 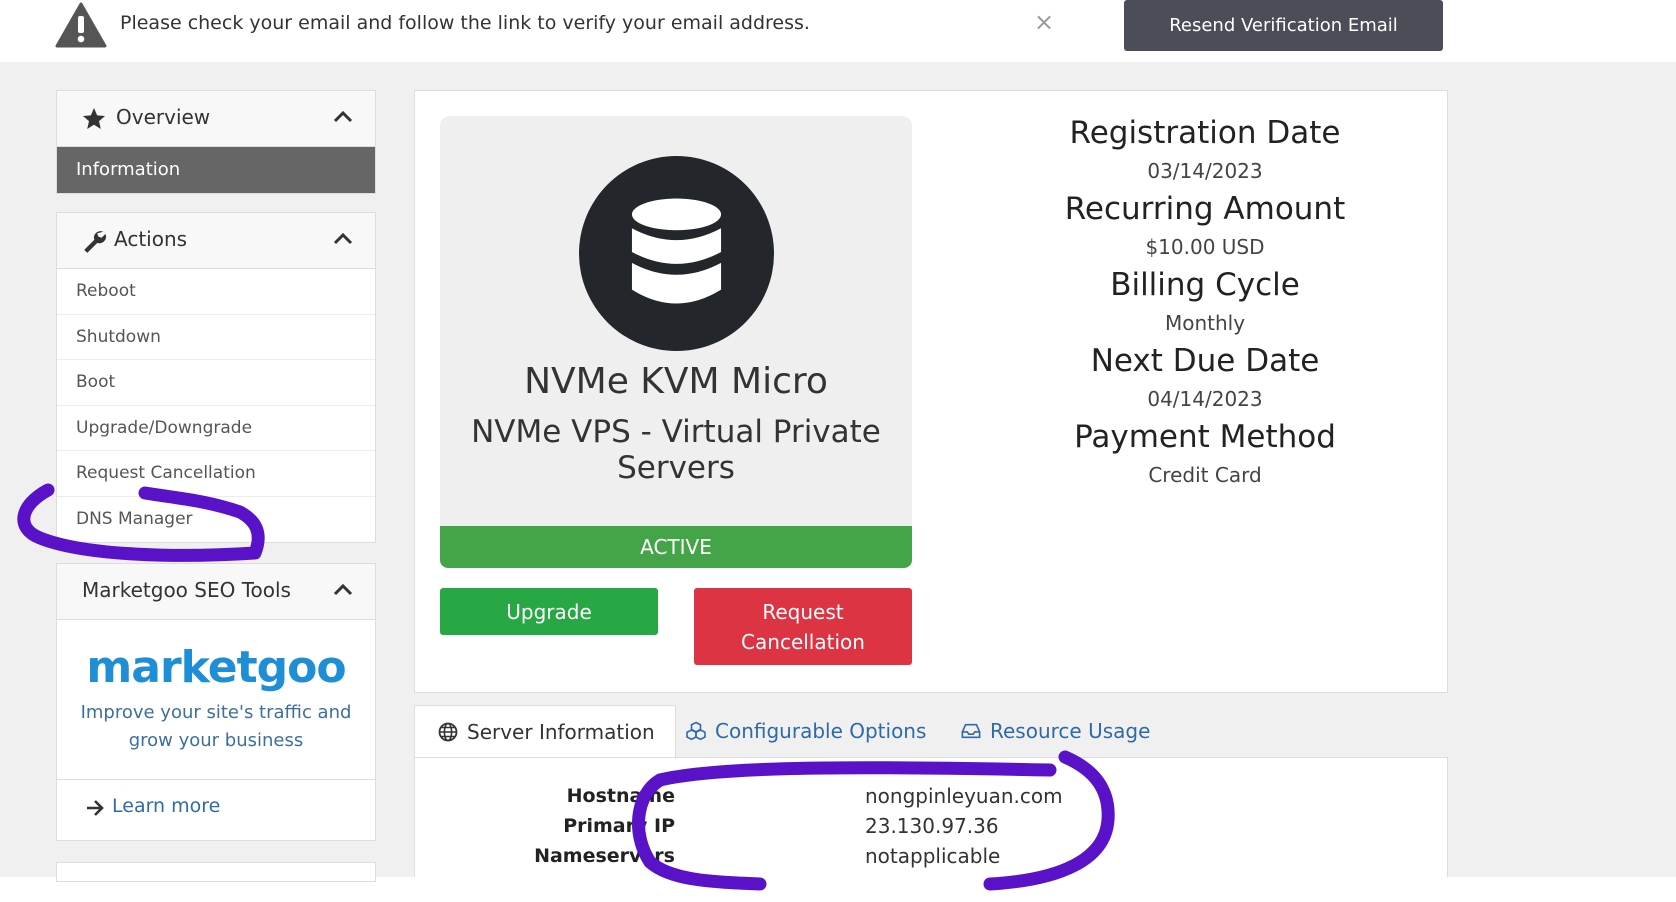 What do you see at coordinates (216, 292) in the screenshot?
I see `sidebar-item-reboot: Reboot` at bounding box center [216, 292].